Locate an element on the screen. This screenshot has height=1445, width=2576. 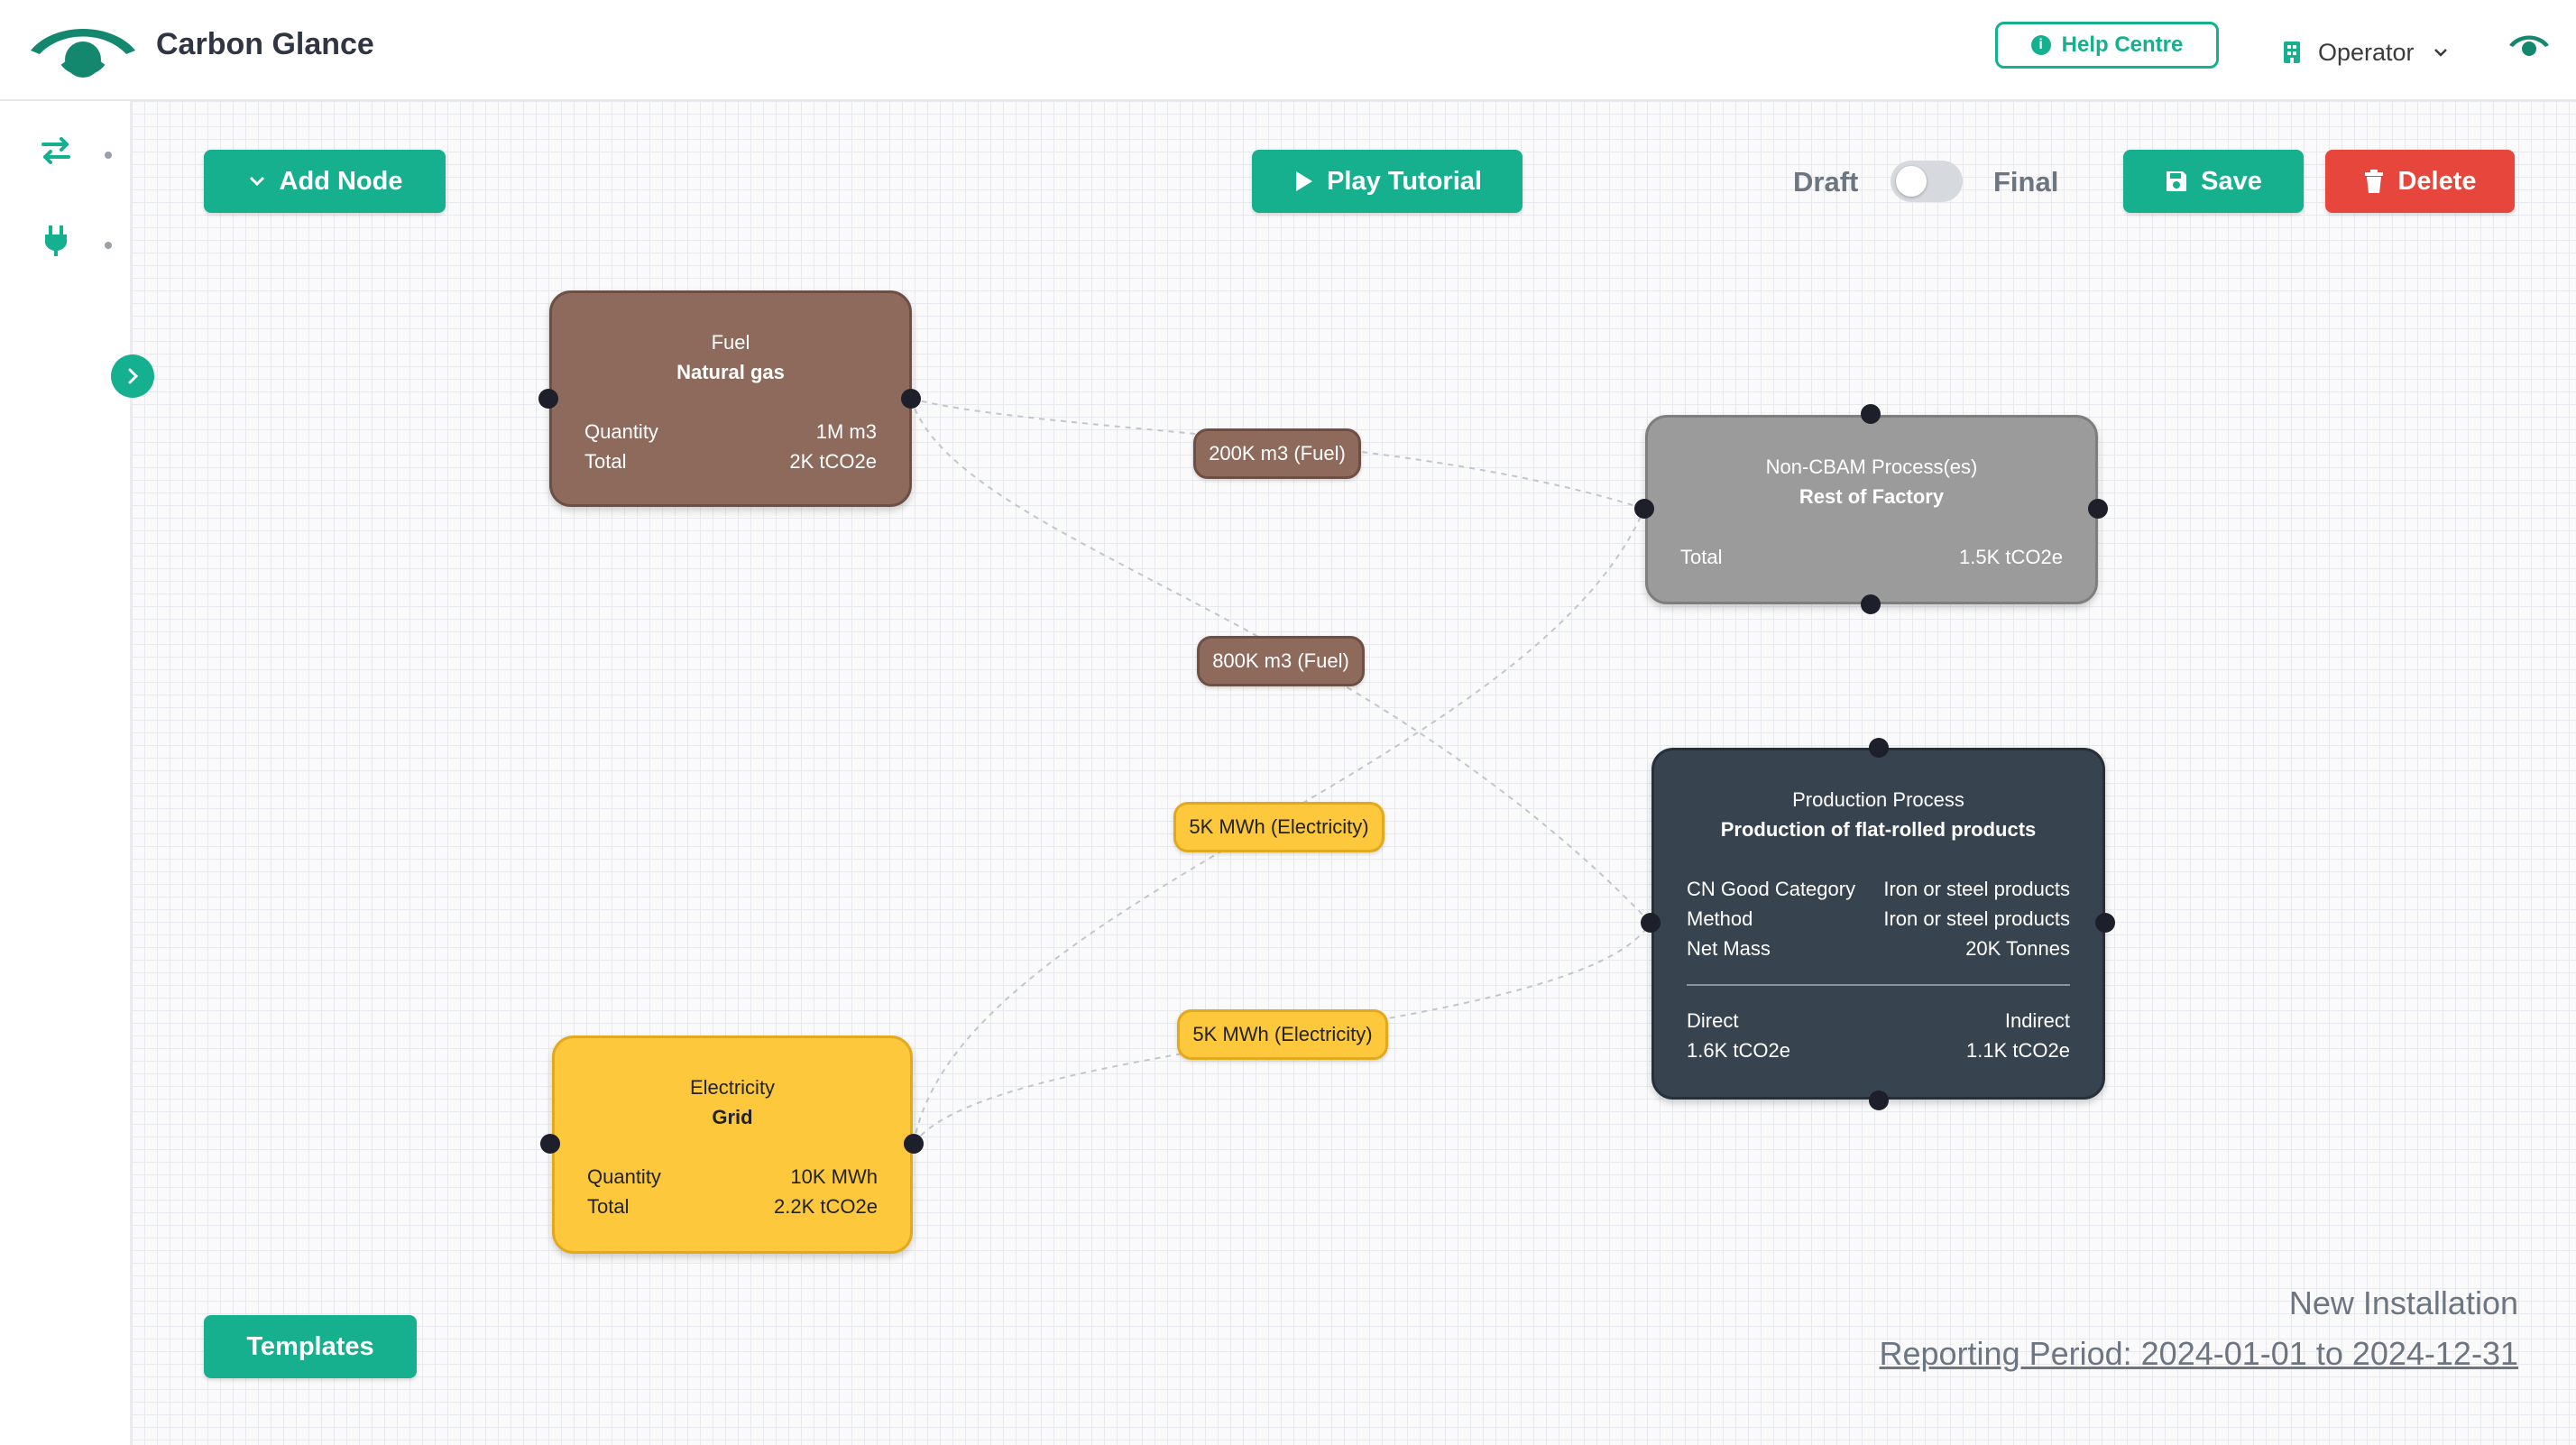
play-tutorial-label: Play Tutorial is located at coordinates (1405, 181).